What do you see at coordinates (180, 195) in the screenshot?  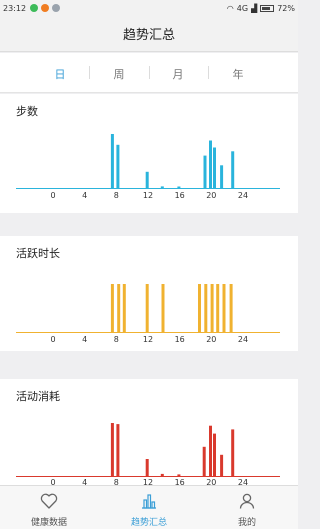 I see `steps-tick-label: 16` at bounding box center [180, 195].